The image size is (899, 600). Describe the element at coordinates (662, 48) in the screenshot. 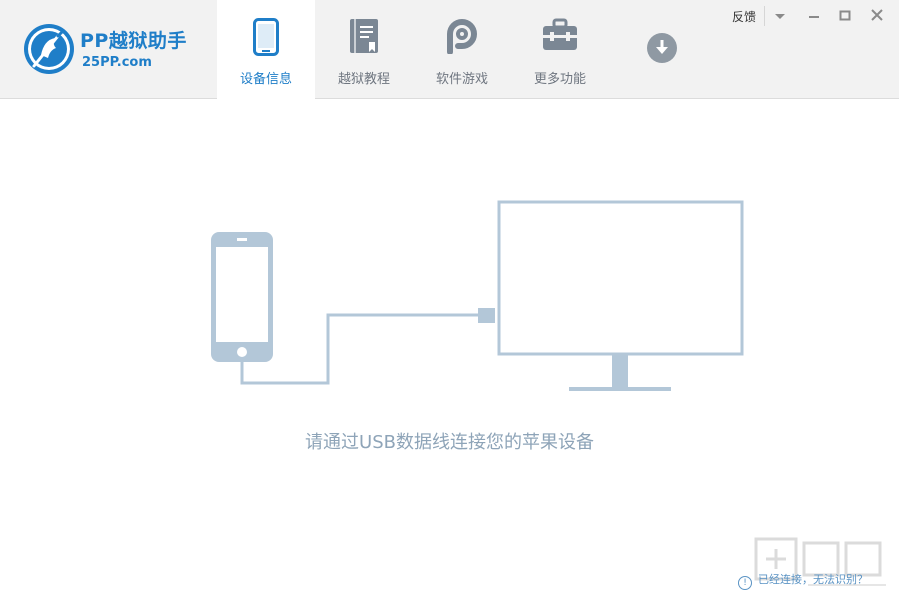

I see `download-icon` at that location.